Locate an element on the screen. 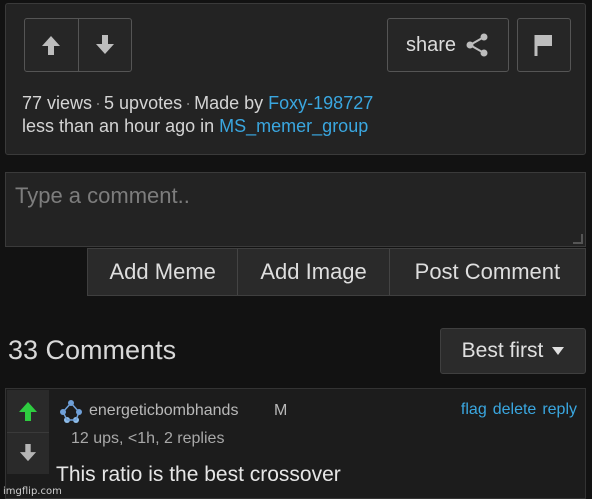  user-badge: M is located at coordinates (281, 410).